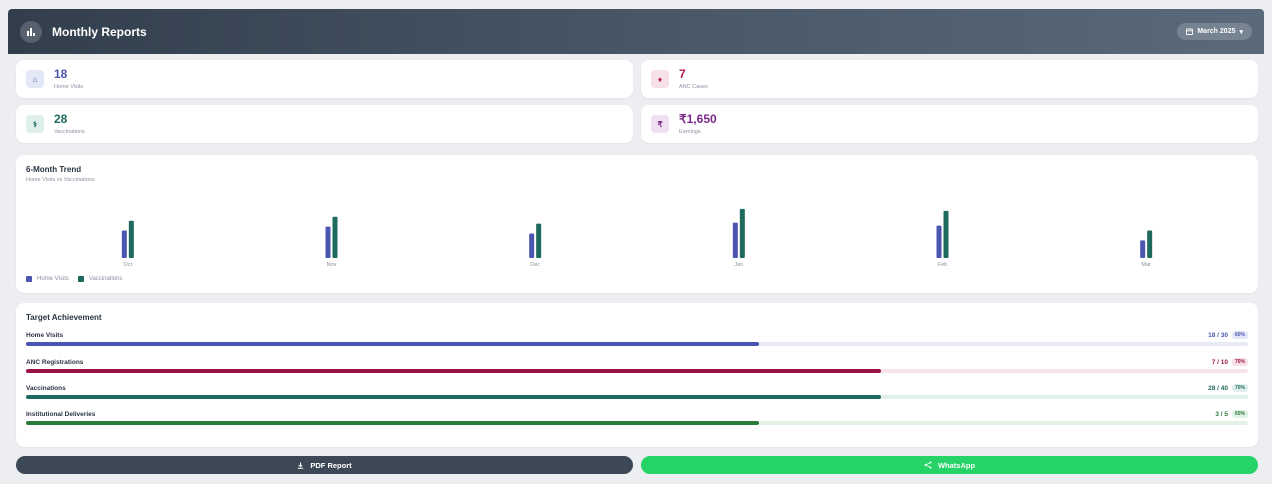 This screenshot has width=1272, height=484. Describe the element at coordinates (690, 132) in the screenshot. I see `stat-label: Earnings` at that location.